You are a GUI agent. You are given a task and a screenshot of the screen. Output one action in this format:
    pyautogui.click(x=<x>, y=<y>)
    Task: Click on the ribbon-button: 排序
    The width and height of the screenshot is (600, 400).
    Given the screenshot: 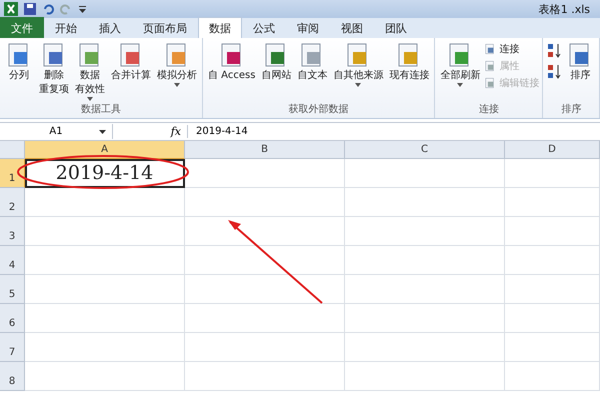 What is the action you would take?
    pyautogui.click(x=580, y=71)
    